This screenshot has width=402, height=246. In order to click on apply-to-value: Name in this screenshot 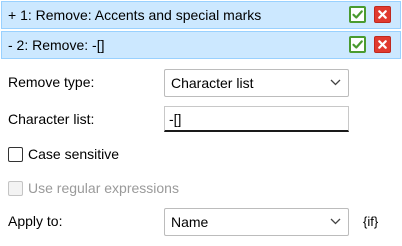, I will do `click(190, 222)`.